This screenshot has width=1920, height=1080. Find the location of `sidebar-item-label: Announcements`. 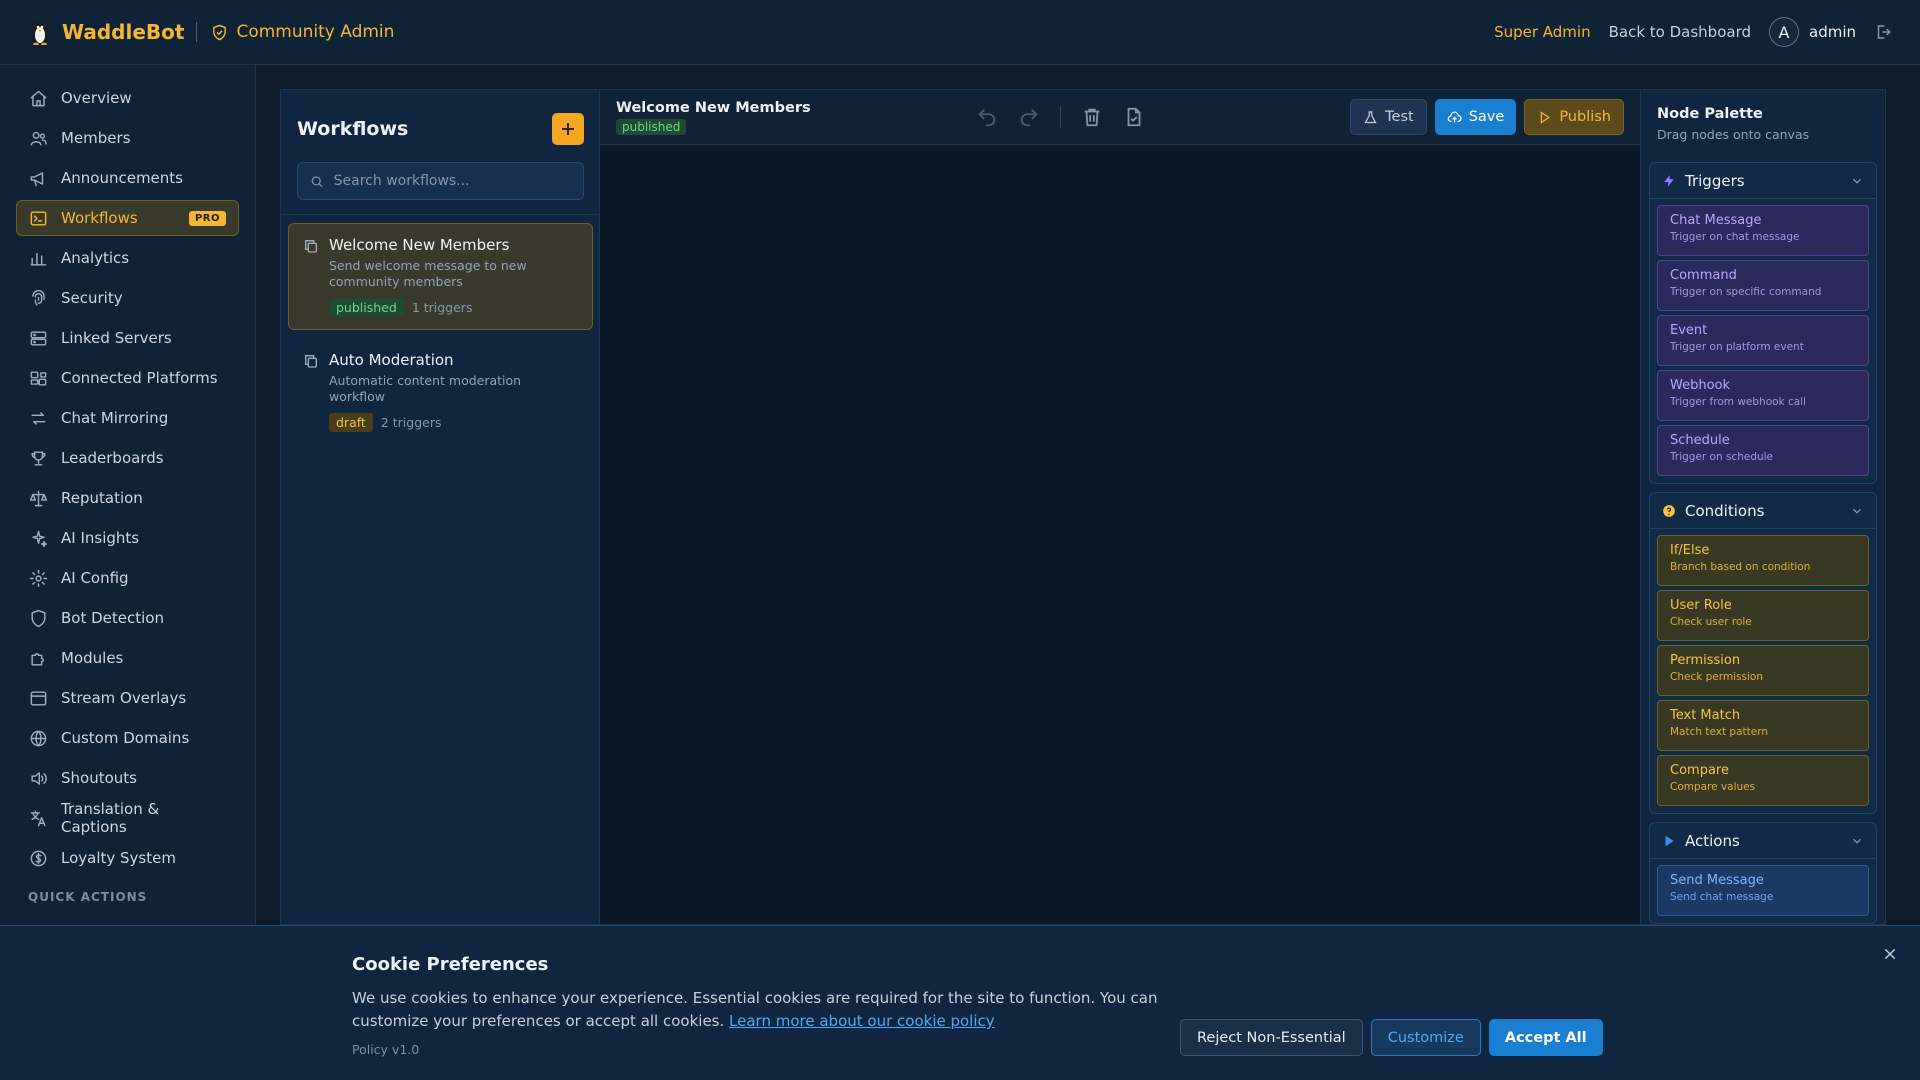

sidebar-item-label: Announcements is located at coordinates (122, 178).